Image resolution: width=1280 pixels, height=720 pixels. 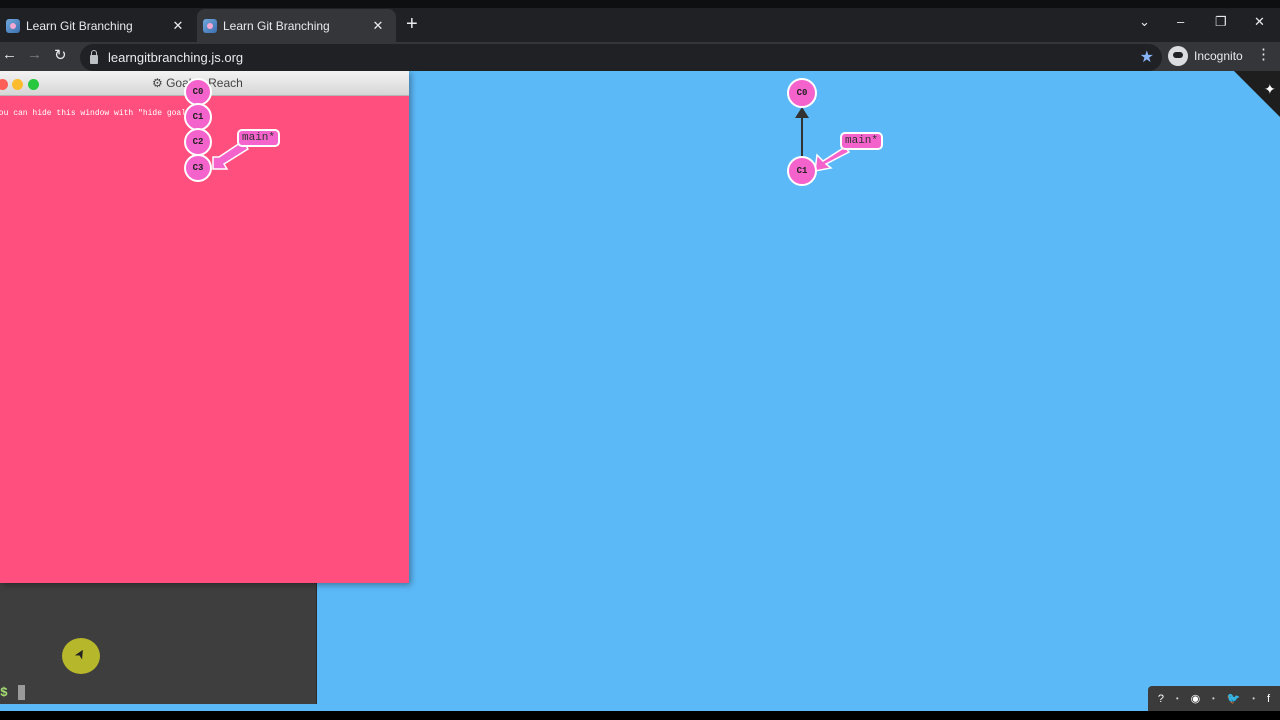 What do you see at coordinates (1257, 94) in the screenshot?
I see `level-menu-corner: ✦` at bounding box center [1257, 94].